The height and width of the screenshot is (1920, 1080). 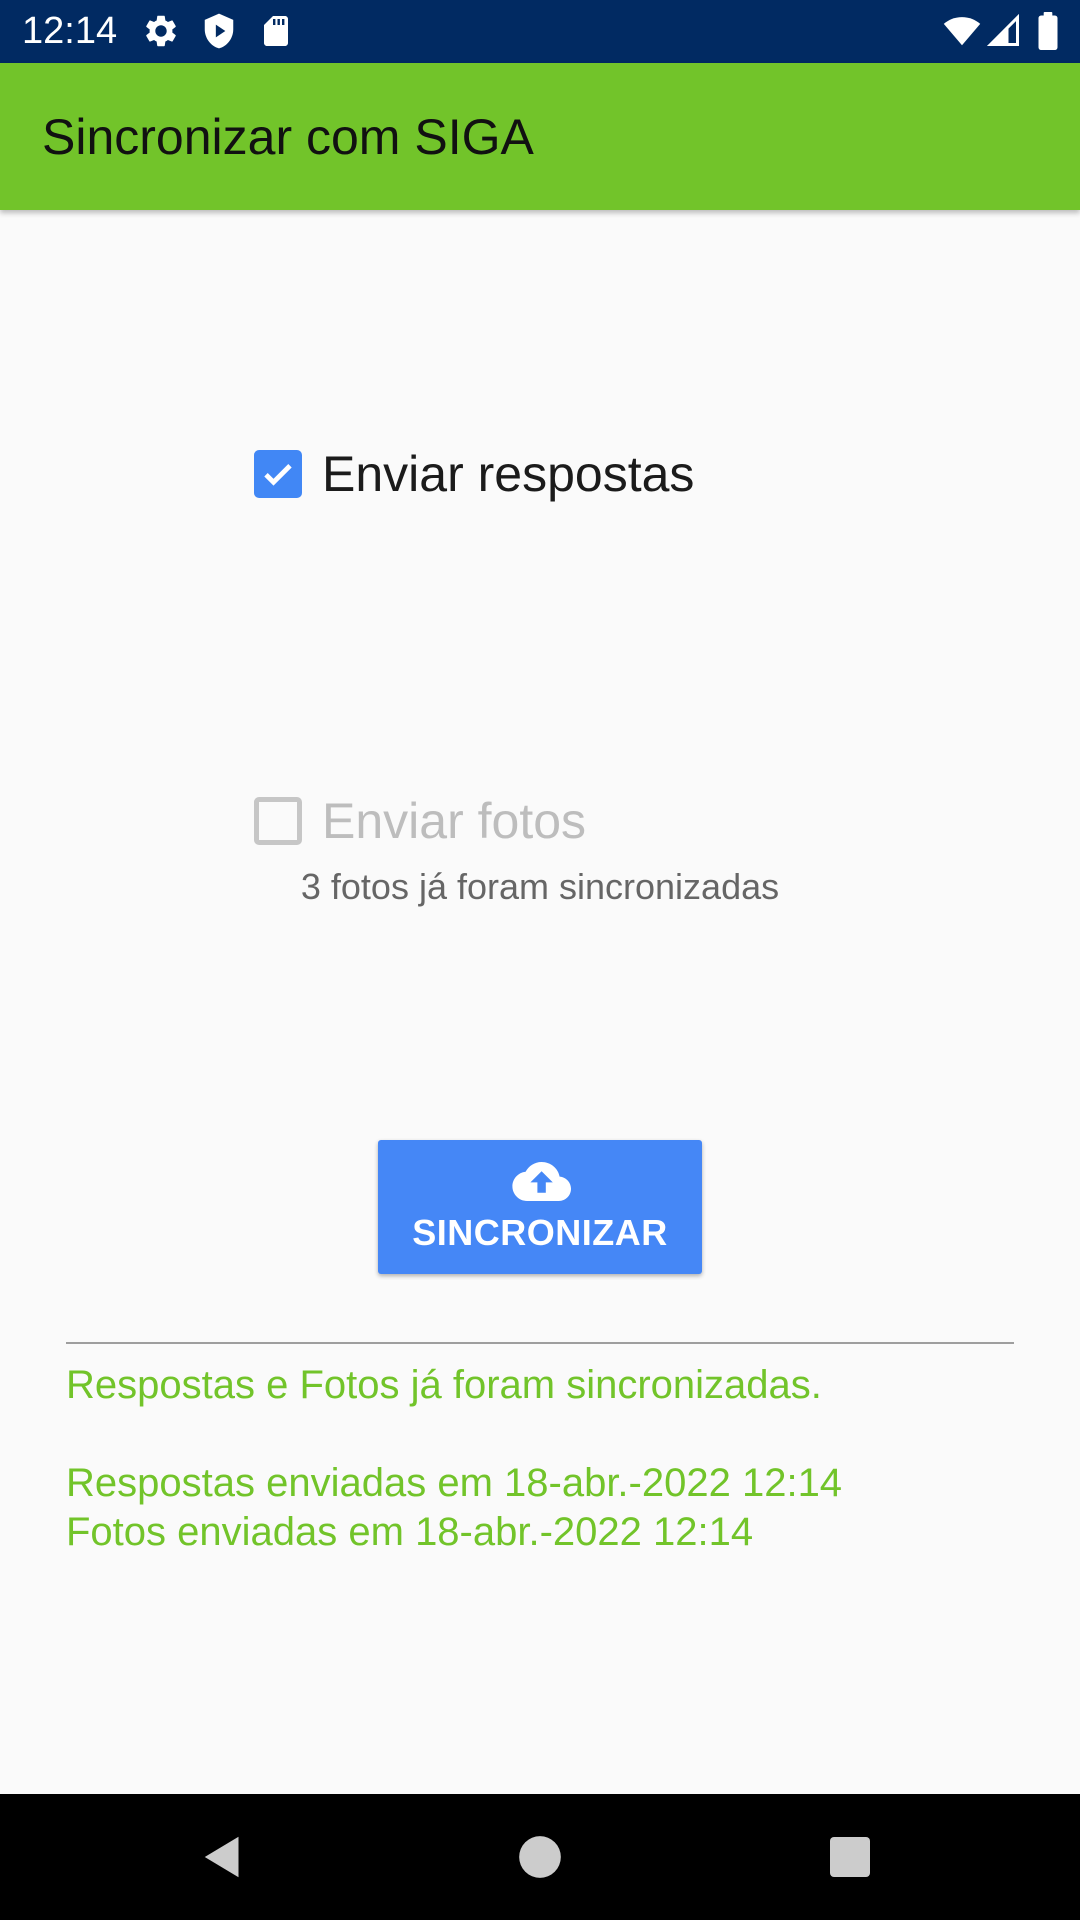 What do you see at coordinates (962, 33) in the screenshot?
I see `wifi-icon` at bounding box center [962, 33].